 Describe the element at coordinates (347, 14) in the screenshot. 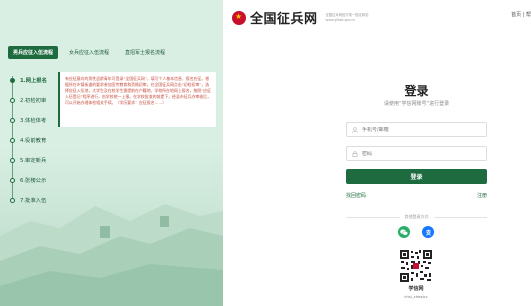

I see `site-subtitle-line1: 全国征兵网官方唯一指定网站` at that location.